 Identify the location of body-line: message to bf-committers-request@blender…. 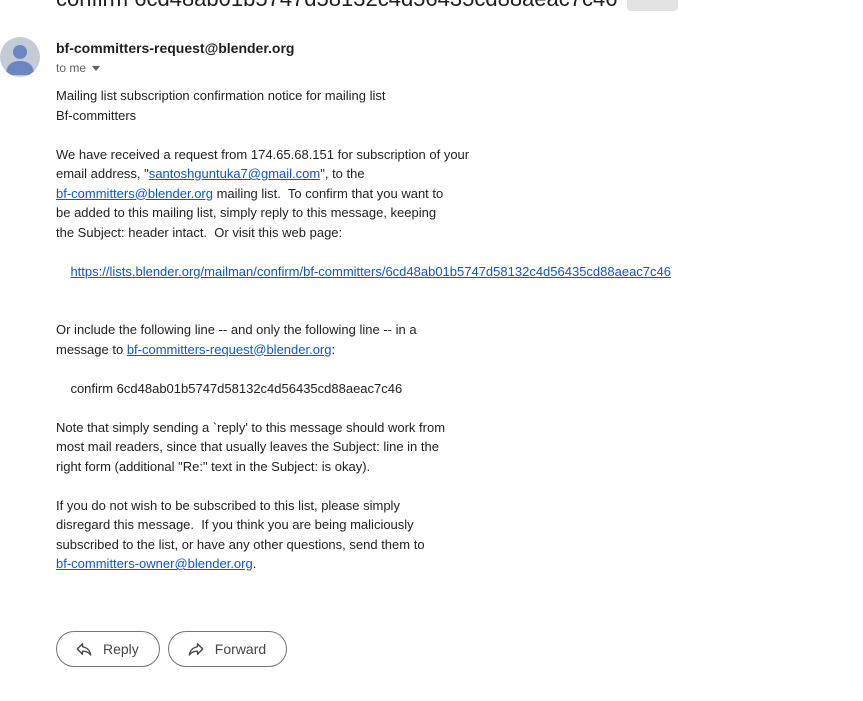
(446, 350).